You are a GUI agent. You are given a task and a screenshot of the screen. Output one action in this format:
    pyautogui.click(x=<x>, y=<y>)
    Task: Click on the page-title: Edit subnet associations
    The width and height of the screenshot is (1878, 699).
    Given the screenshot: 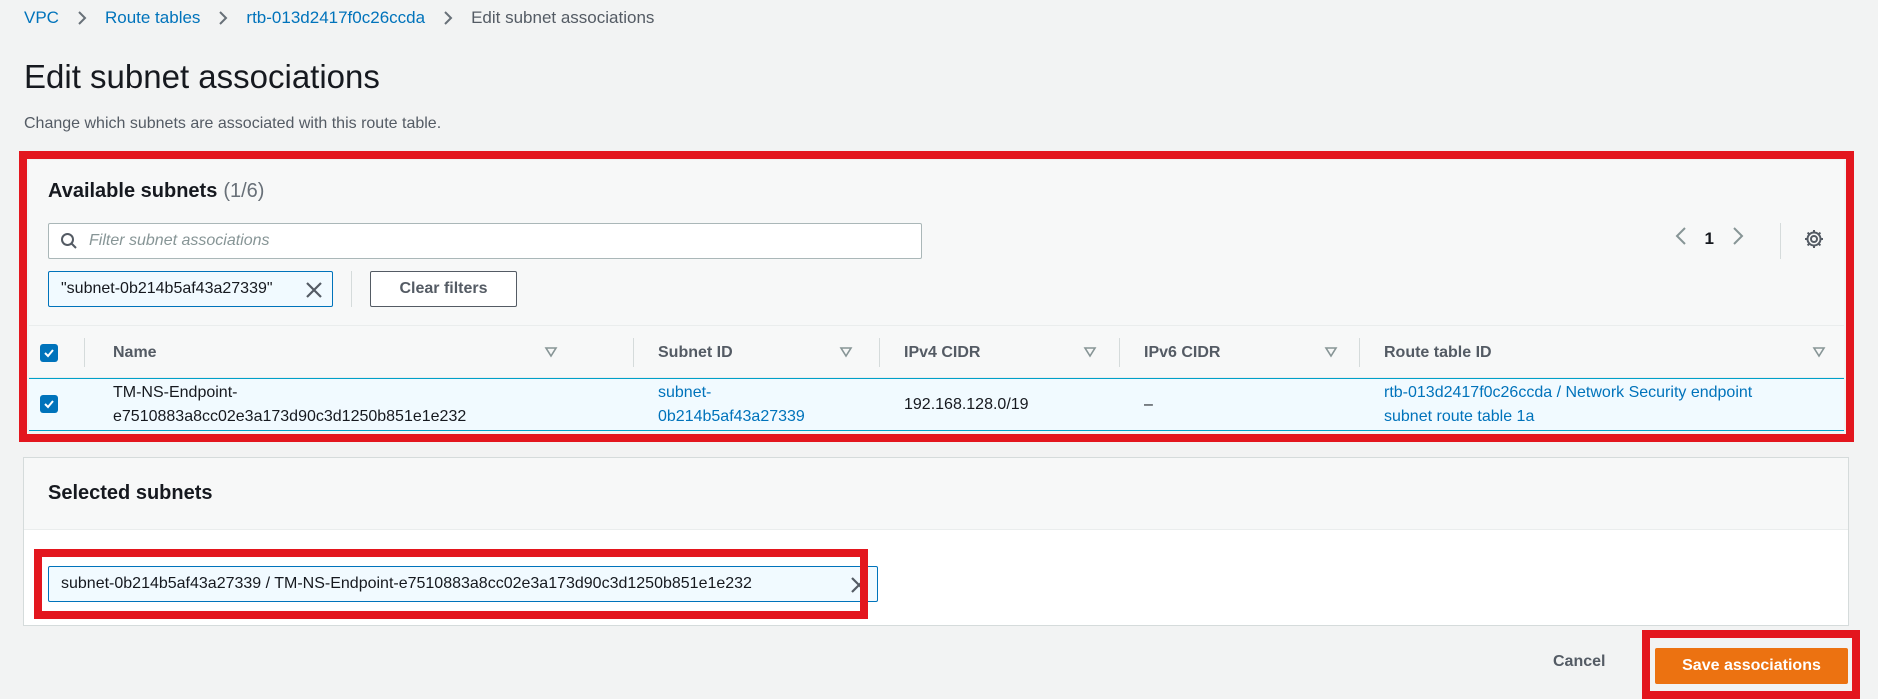 What is the action you would take?
    pyautogui.click(x=202, y=76)
    